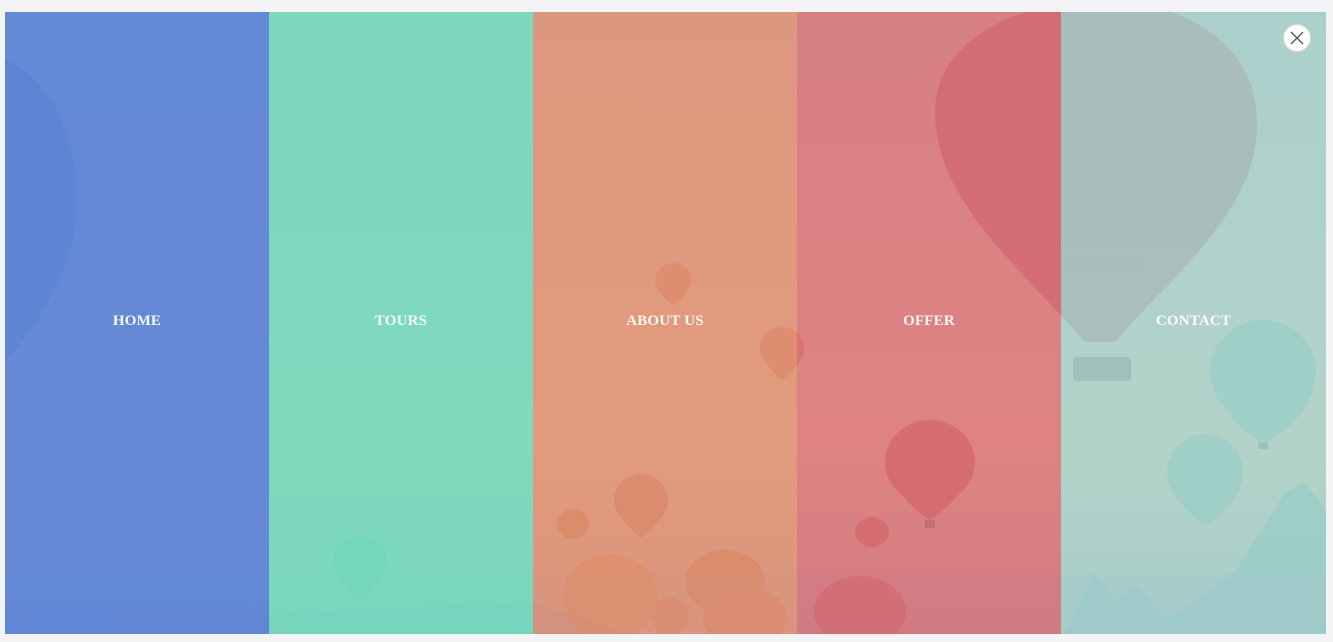 The width and height of the screenshot is (1333, 642). I want to click on menu-item-label: HOME, so click(137, 320).